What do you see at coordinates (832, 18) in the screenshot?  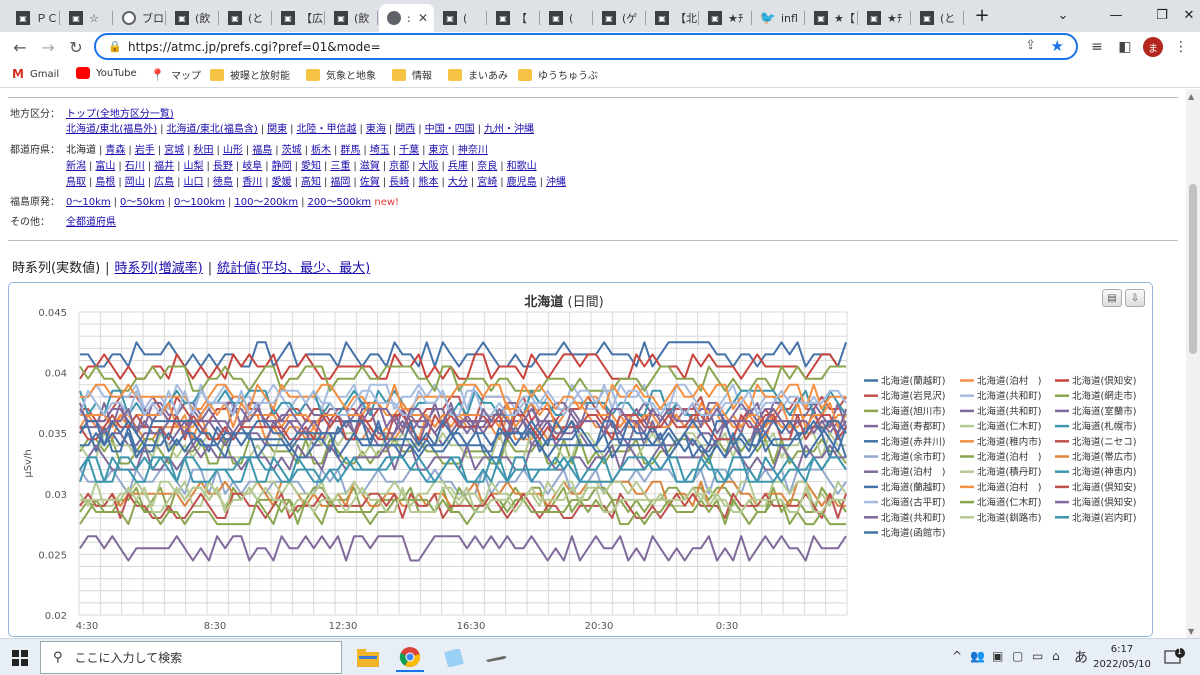 I see `browser-tab: ▣ ★【` at bounding box center [832, 18].